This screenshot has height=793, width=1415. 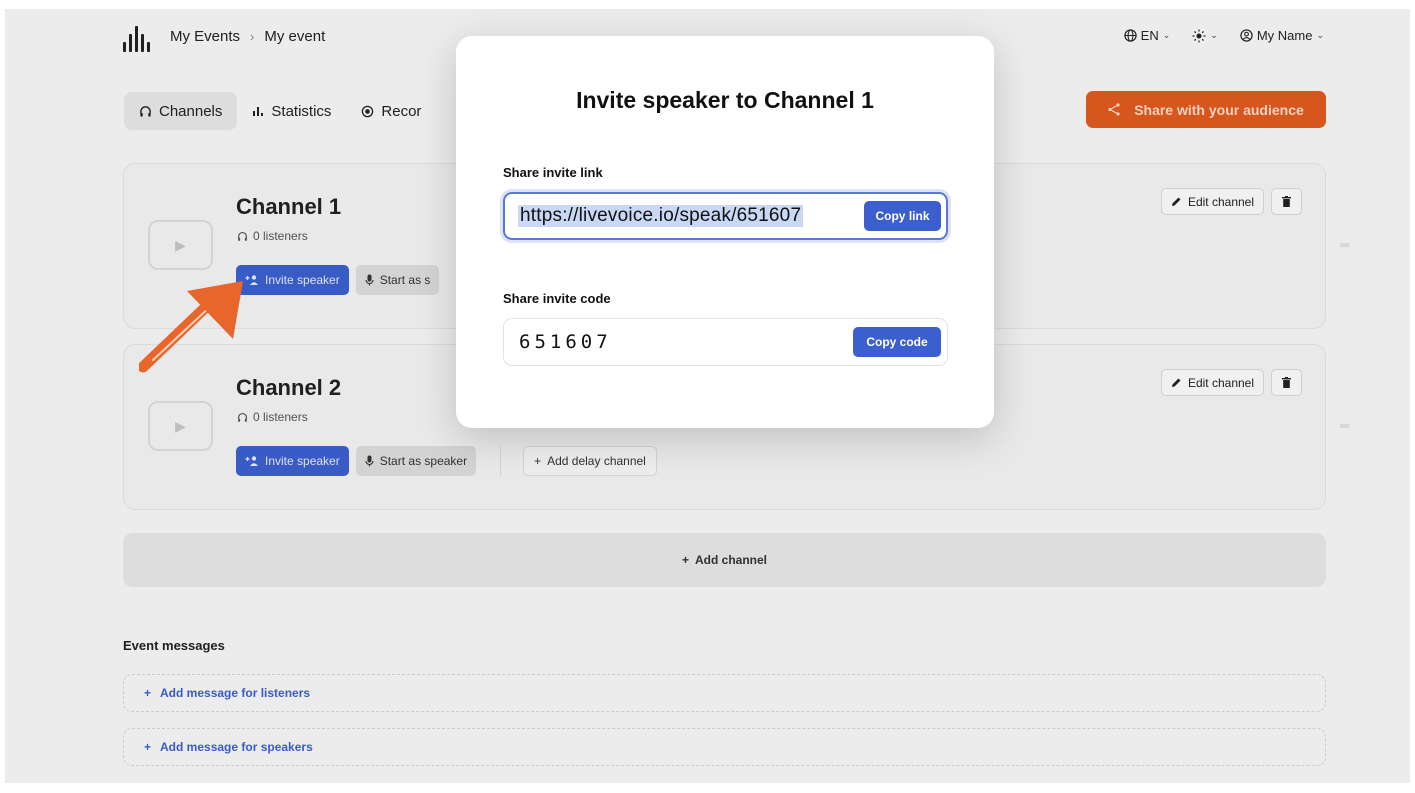 I want to click on copy-link-button: Copy link, so click(x=902, y=216).